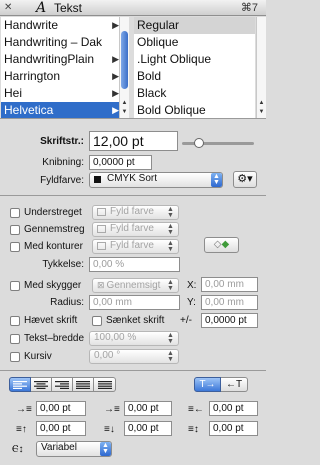 The height and width of the screenshot is (465, 320). Describe the element at coordinates (60, 76) in the screenshot. I see `font-item-harrington: Harrington ▶` at that location.